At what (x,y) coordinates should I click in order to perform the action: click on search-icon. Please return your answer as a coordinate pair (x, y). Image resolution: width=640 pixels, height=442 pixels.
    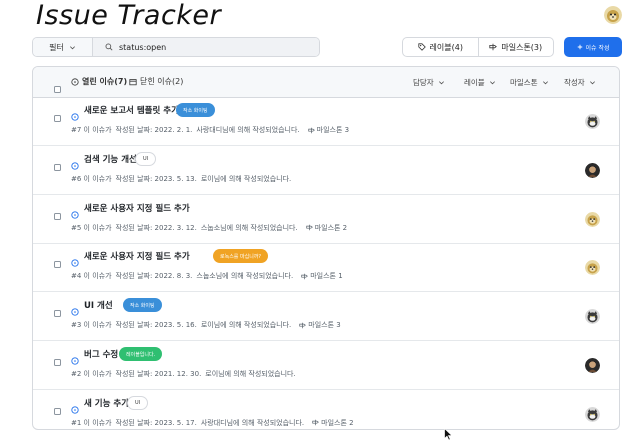
    Looking at the image, I should click on (109, 47).